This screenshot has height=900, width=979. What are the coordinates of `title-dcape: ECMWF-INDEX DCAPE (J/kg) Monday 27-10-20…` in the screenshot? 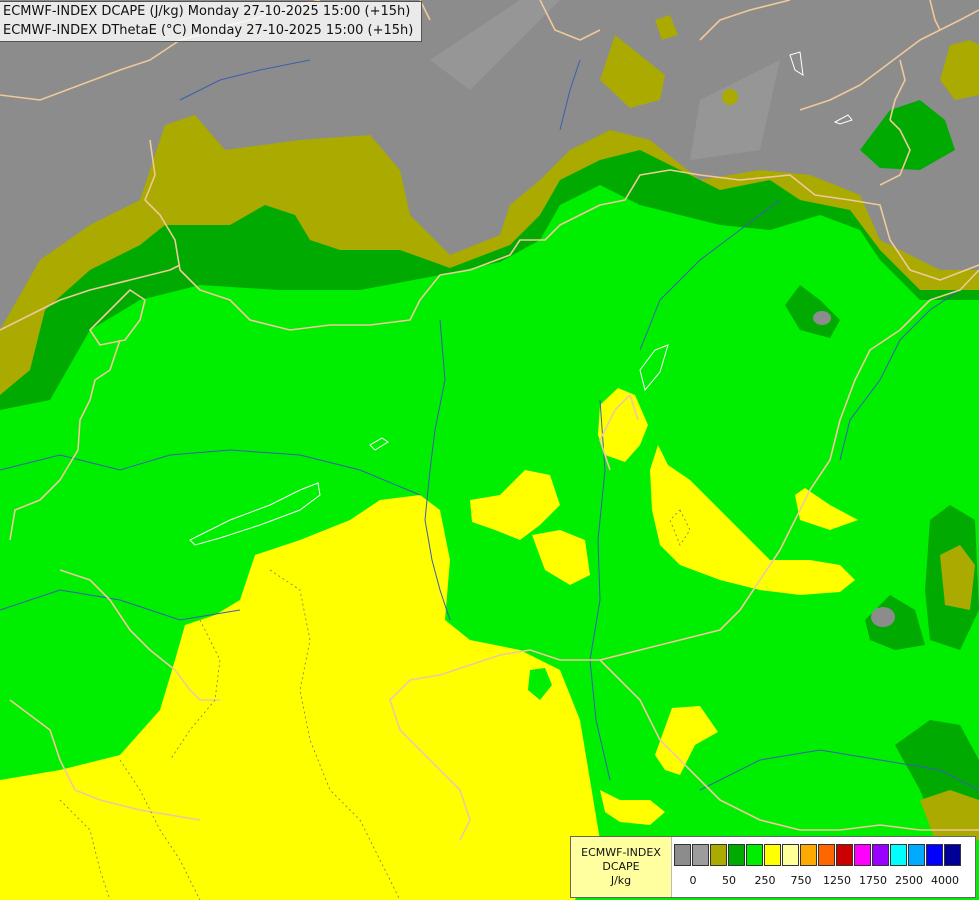 It's located at (207, 11).